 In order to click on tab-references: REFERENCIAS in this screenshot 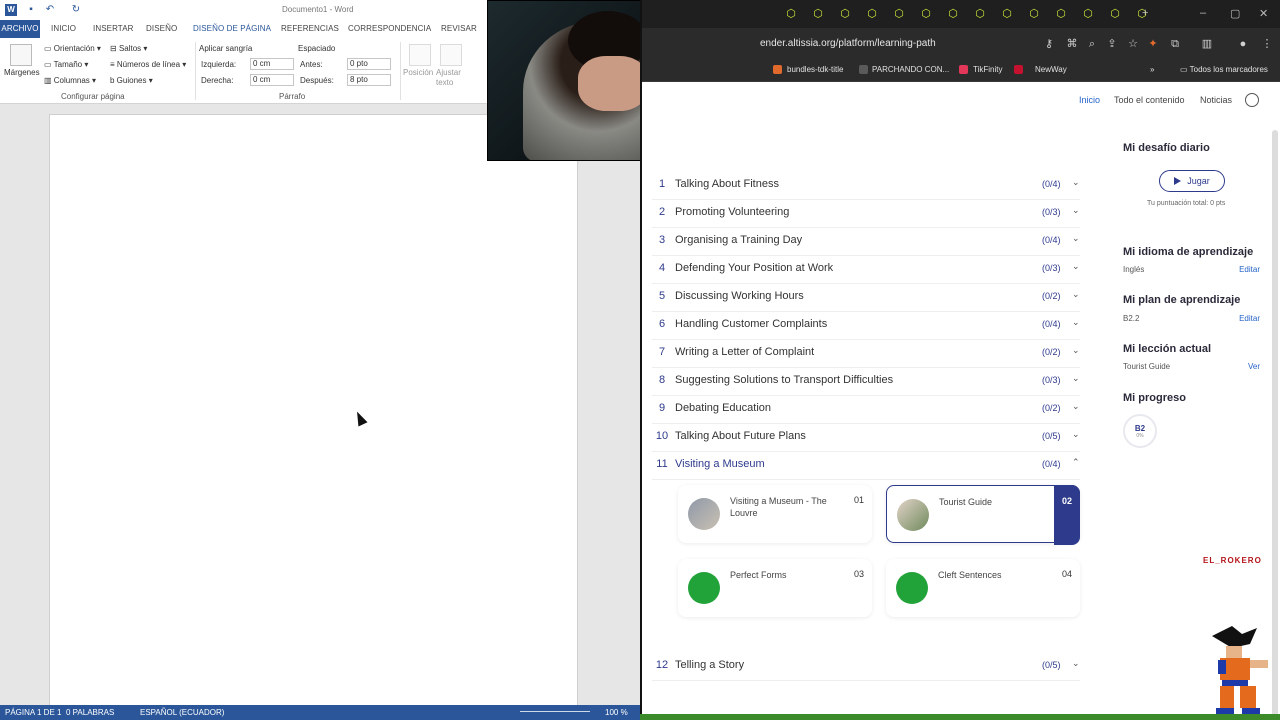, I will do `click(310, 28)`.